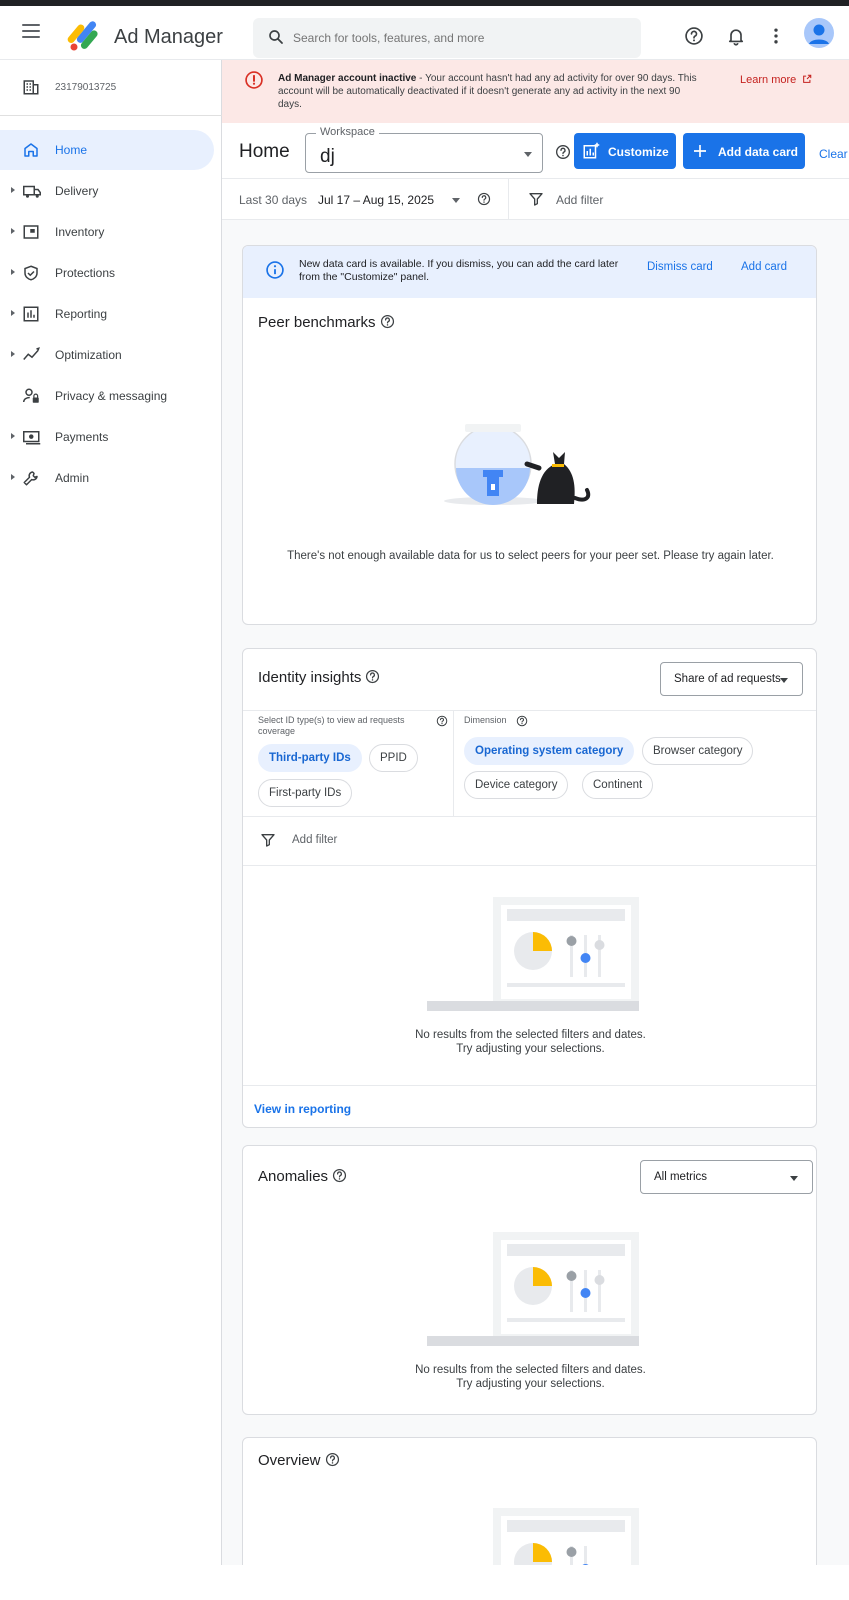  What do you see at coordinates (31, 232) in the screenshot?
I see `inventory-icon` at bounding box center [31, 232].